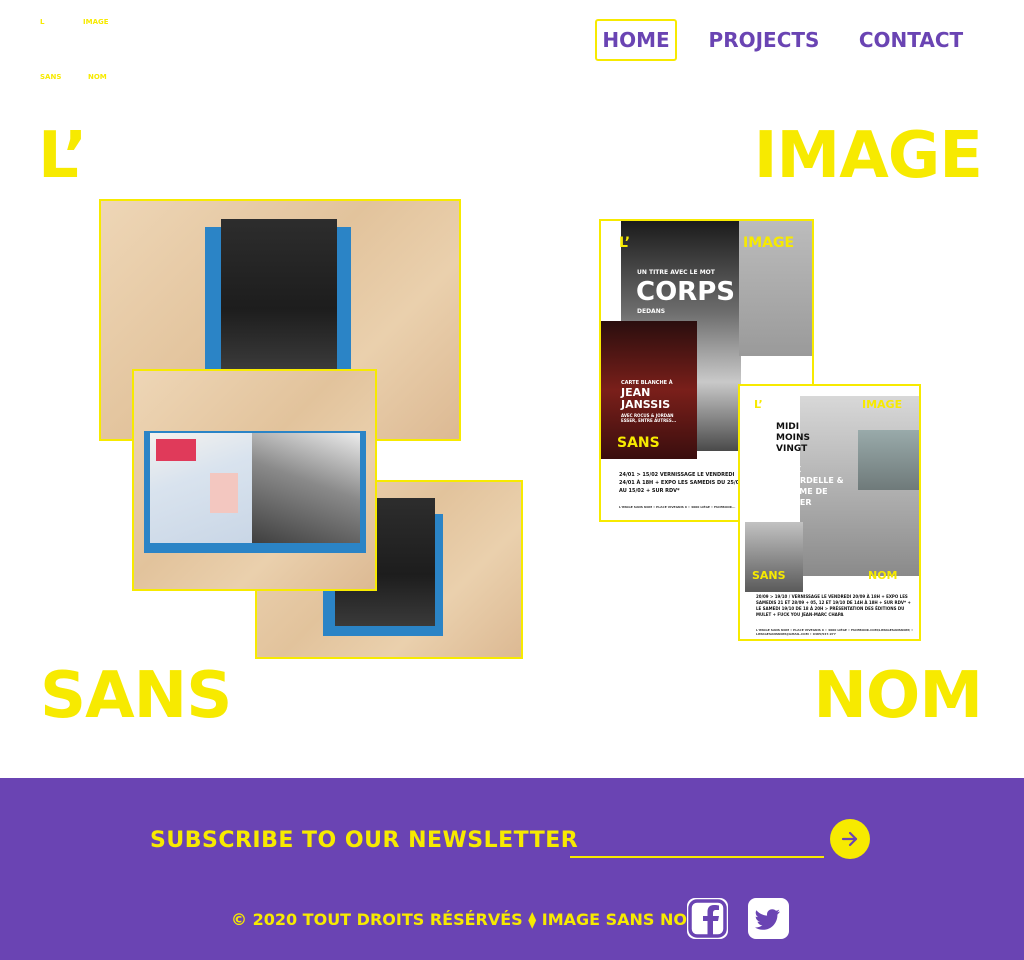  What do you see at coordinates (646, 398) in the screenshot?
I see `poster1-artist: JEAN JANSSIS` at bounding box center [646, 398].